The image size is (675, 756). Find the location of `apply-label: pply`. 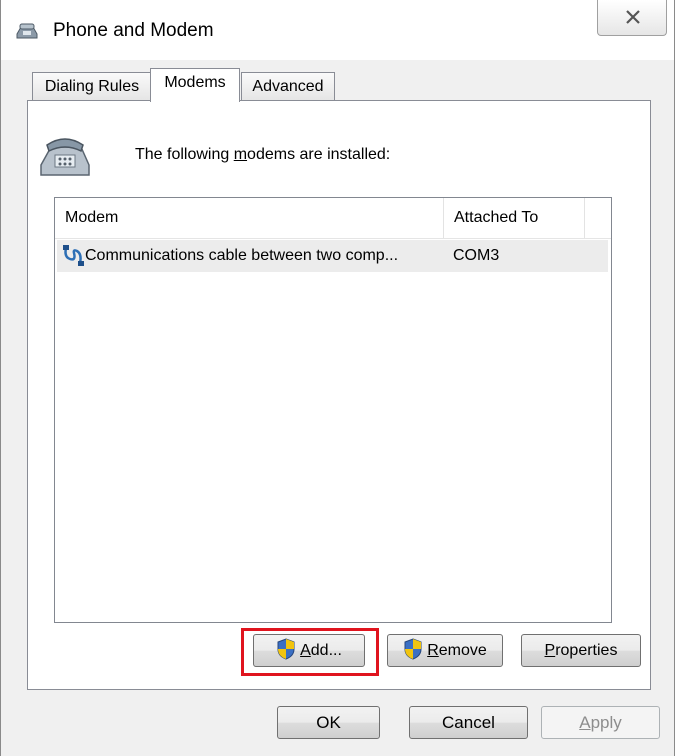

apply-label: pply is located at coordinates (606, 722).